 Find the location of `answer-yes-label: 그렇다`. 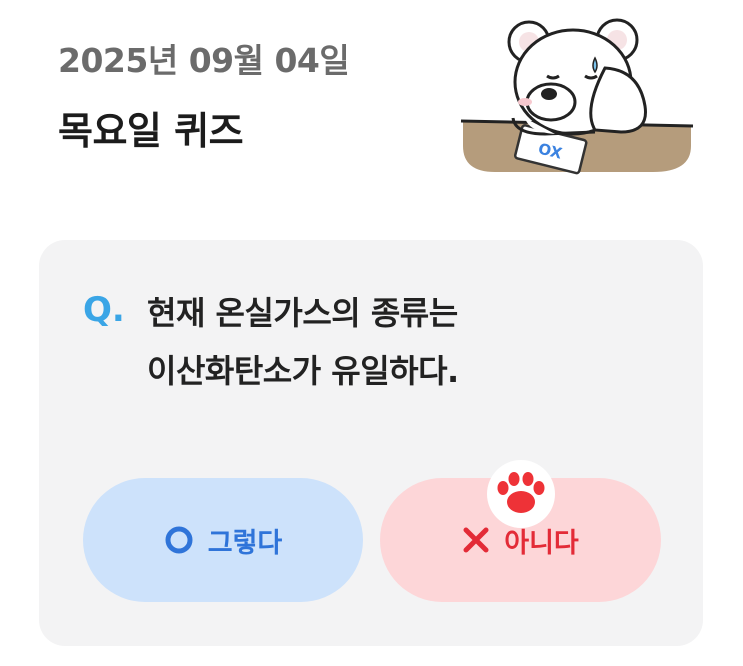

answer-yes-label: 그렇다 is located at coordinates (245, 543).